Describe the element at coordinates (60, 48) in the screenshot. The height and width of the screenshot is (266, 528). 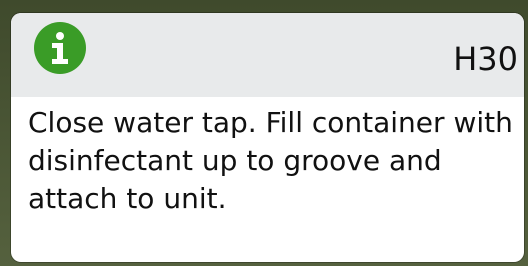
I see `info-icon` at that location.